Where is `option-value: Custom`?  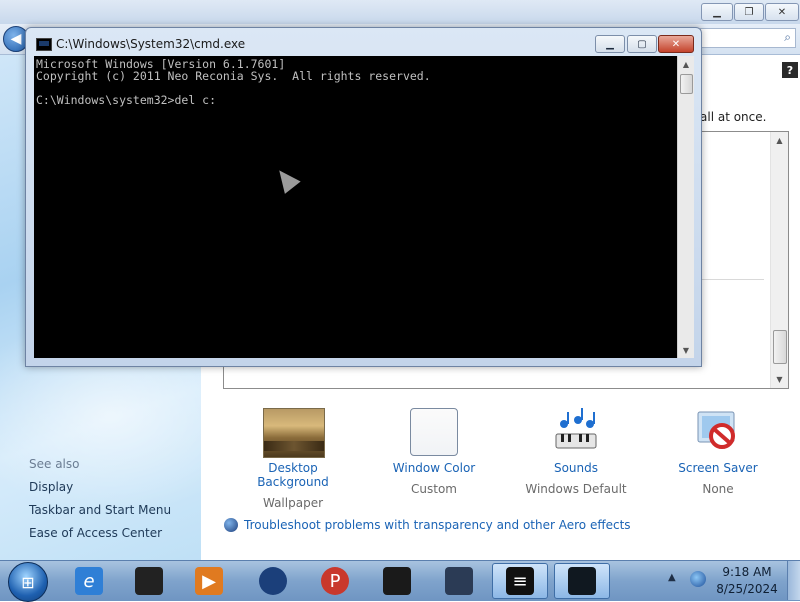 option-value: Custom is located at coordinates (434, 489).